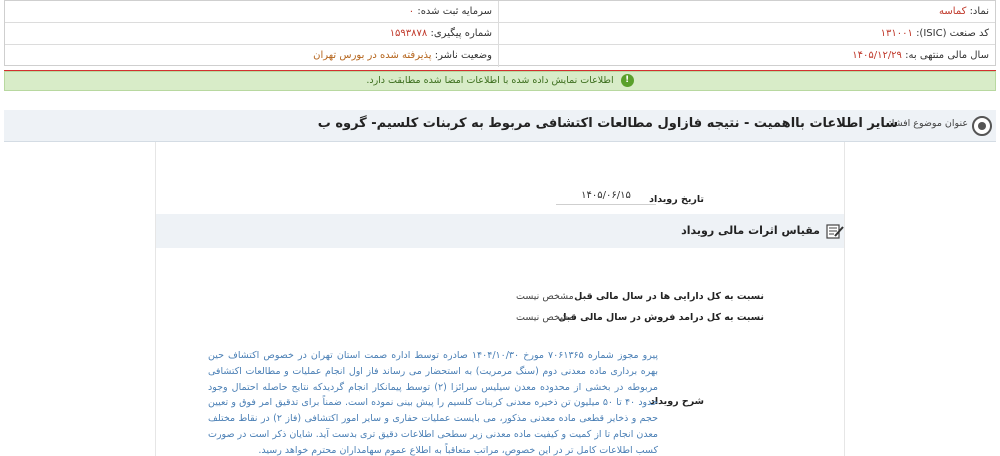  Describe the element at coordinates (372, 55) in the screenshot. I see `publisher-status-value: پذیرفته شده در بورس تهران` at that location.